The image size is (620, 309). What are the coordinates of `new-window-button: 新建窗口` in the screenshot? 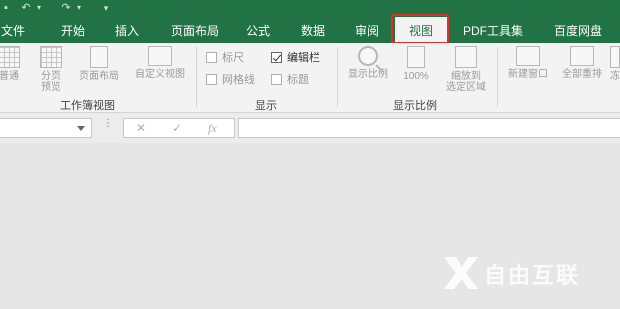 It's located at (528, 61).